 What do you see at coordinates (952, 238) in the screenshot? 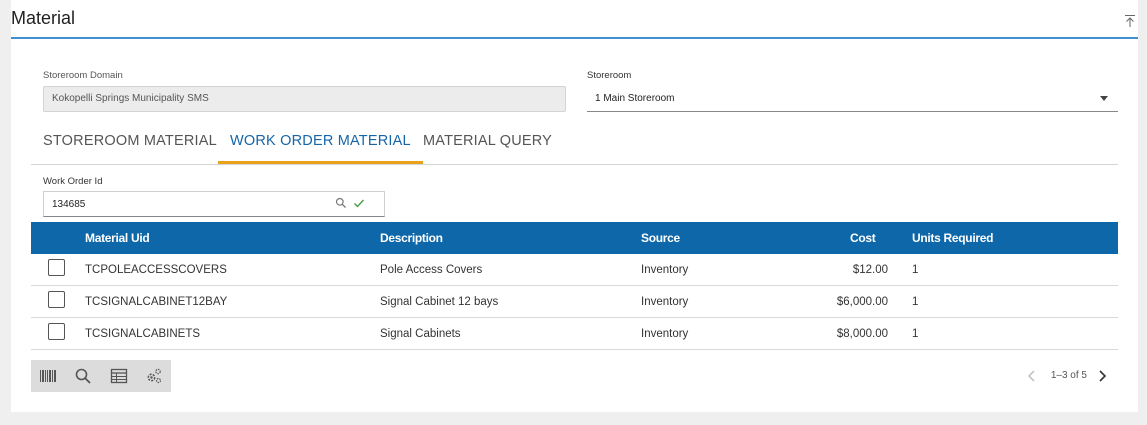
I see `column-header-units-required: Units Required` at bounding box center [952, 238].